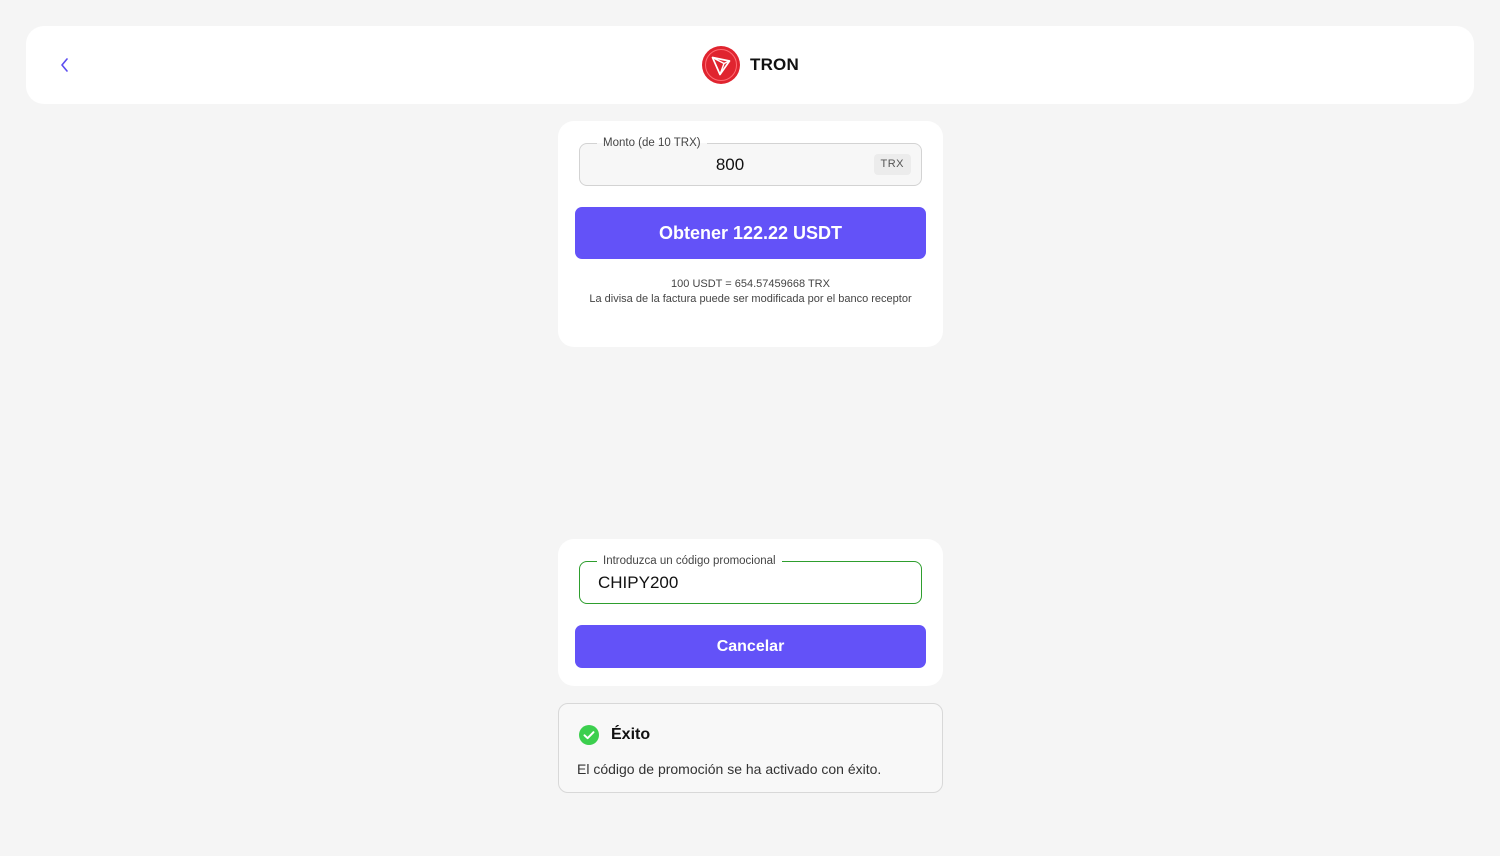  I want to click on amount-input, so click(730, 164).